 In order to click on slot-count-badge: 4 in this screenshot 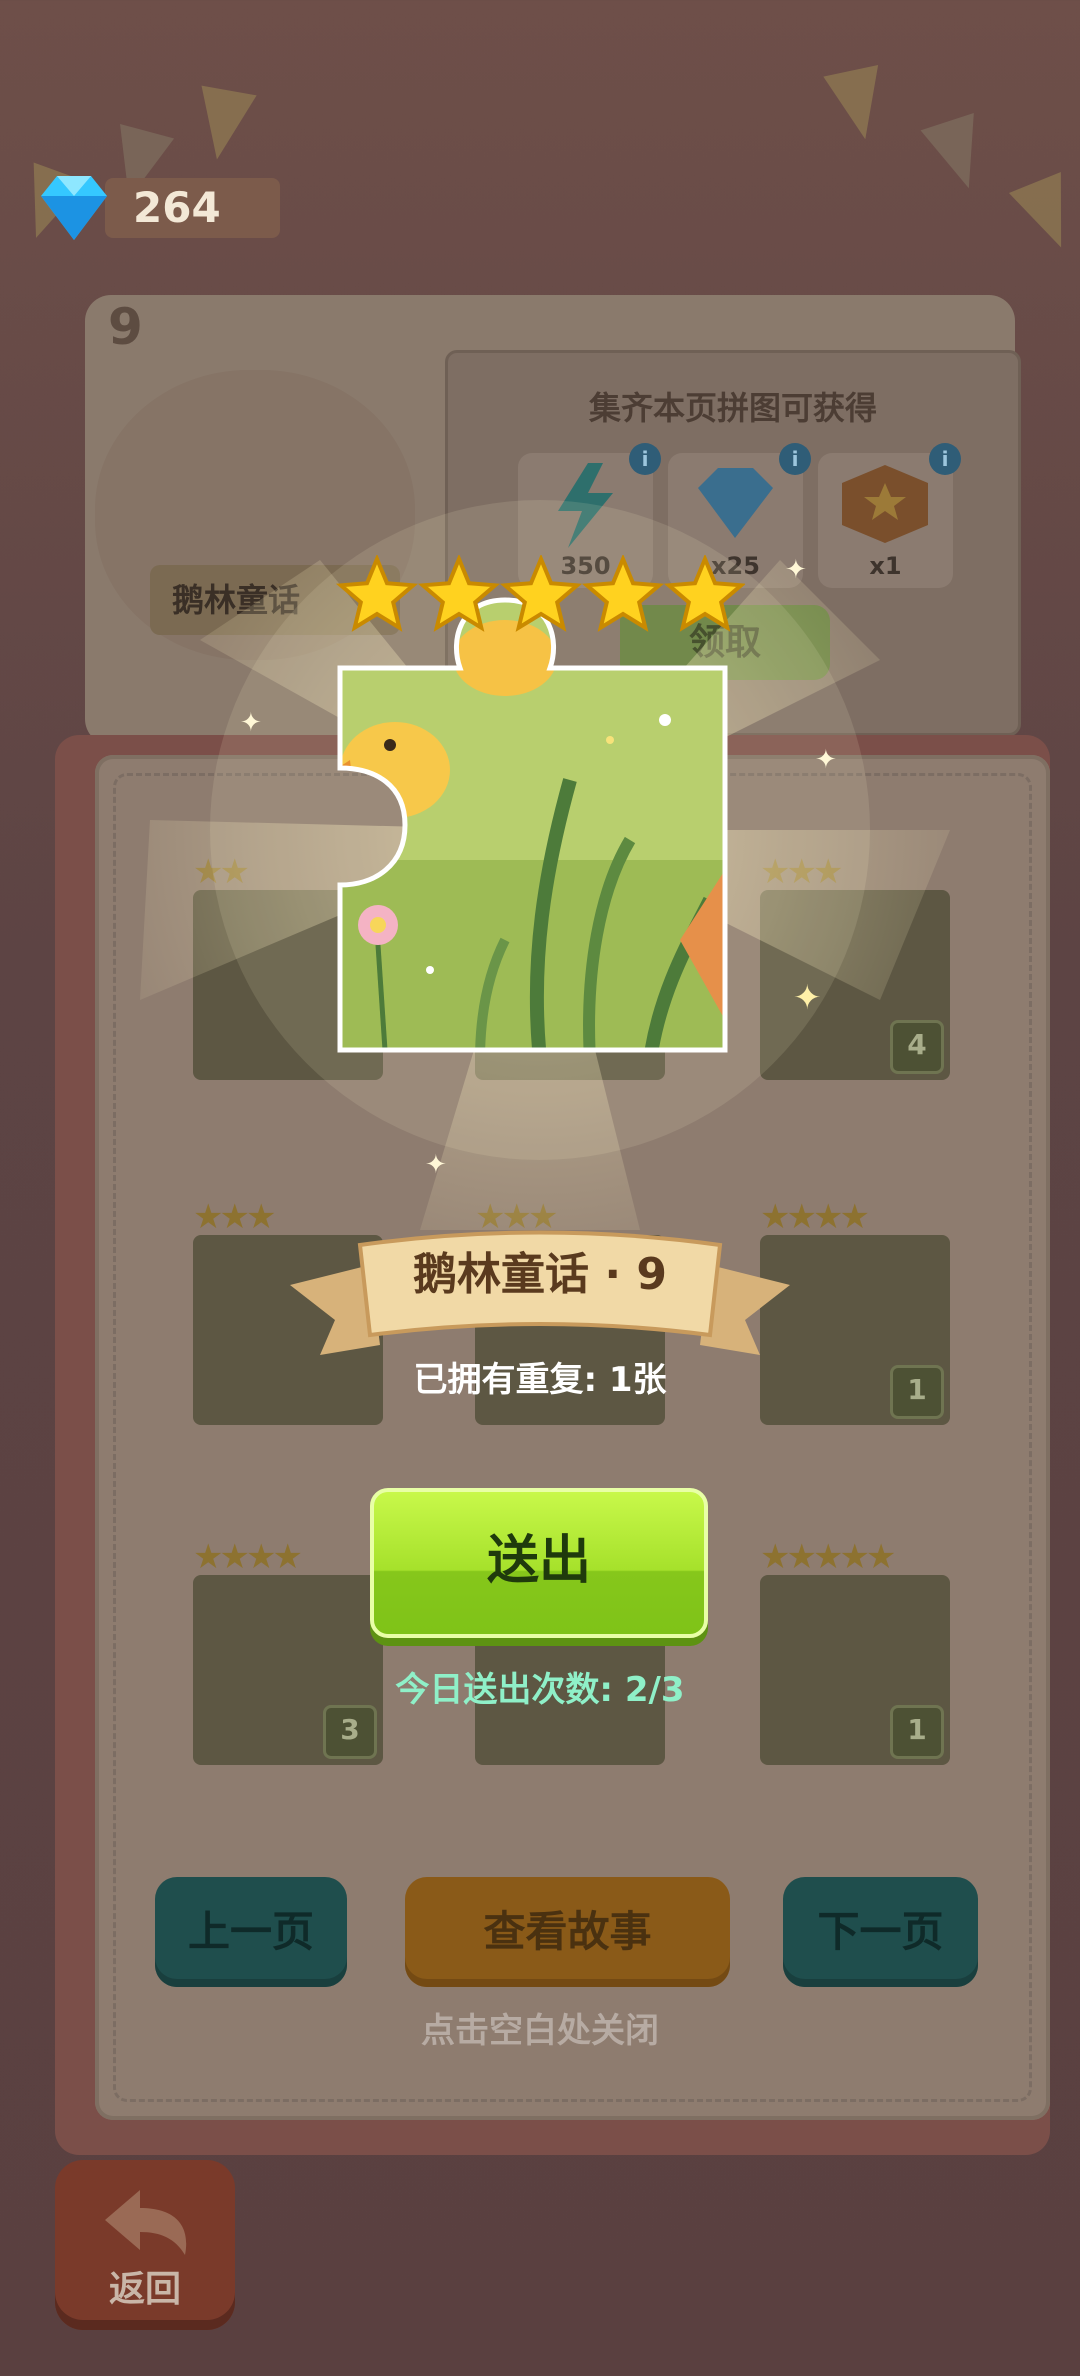, I will do `click(917, 1047)`.